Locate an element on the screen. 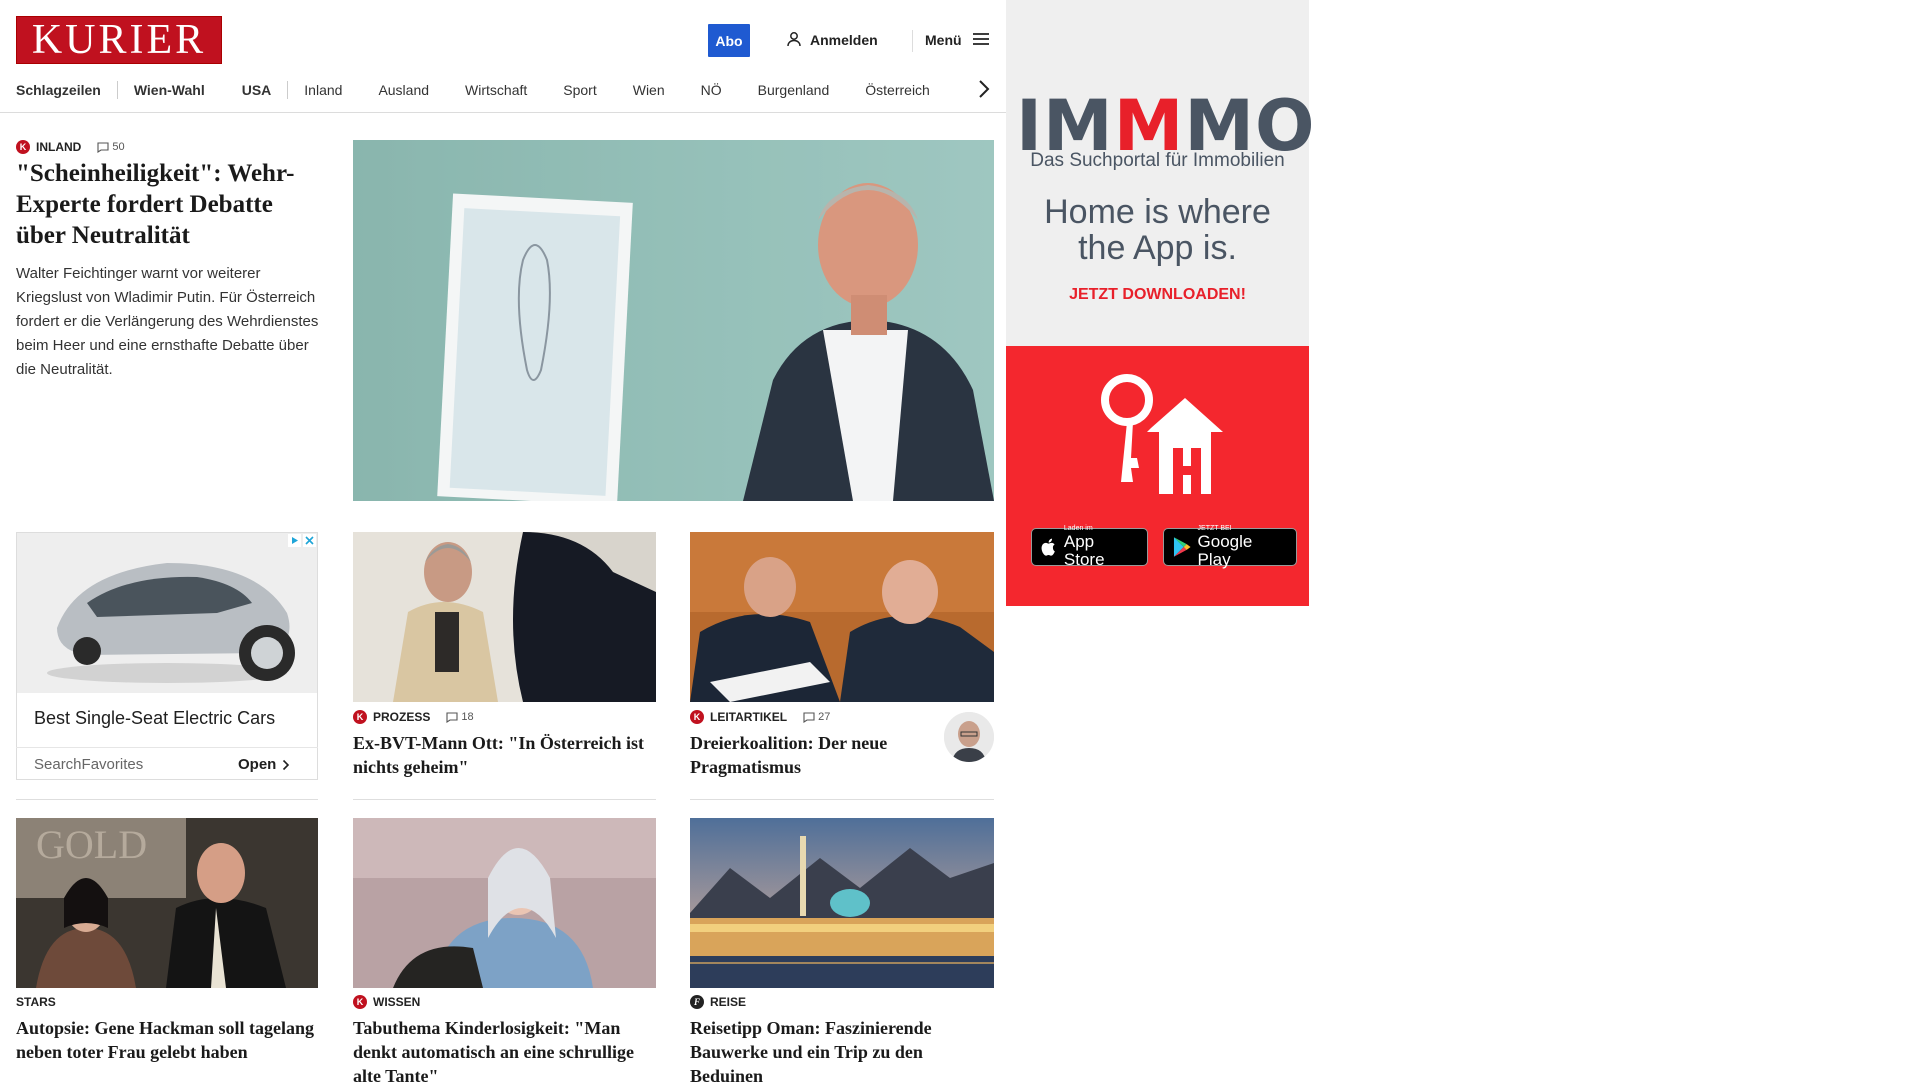  menu-button: Menü is located at coordinates (957, 40).